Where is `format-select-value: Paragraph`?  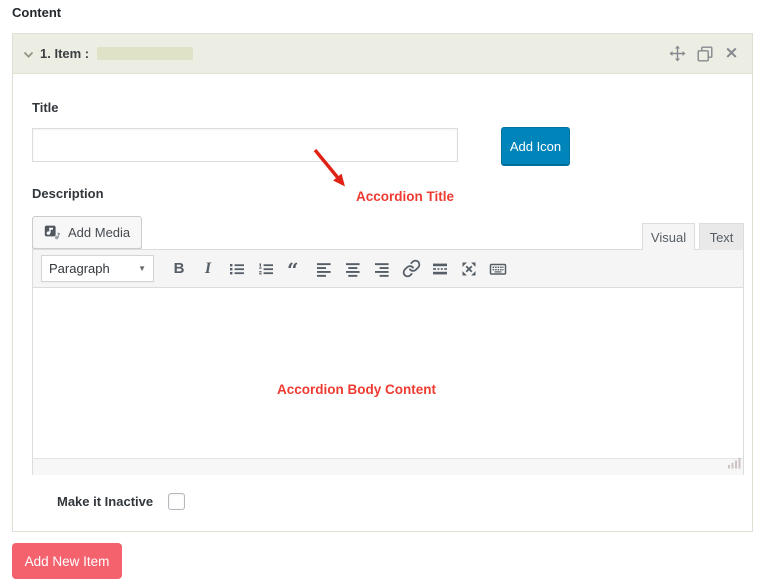 format-select-value: Paragraph is located at coordinates (79, 268).